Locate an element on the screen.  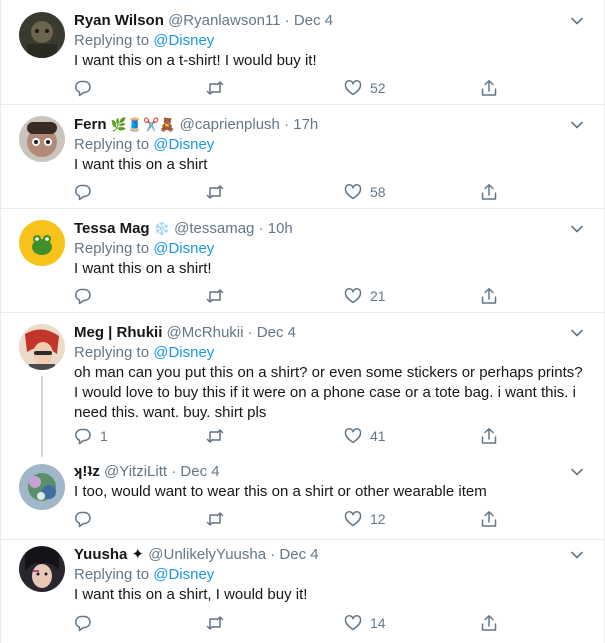
user-handle: @tessamag is located at coordinates (214, 228).